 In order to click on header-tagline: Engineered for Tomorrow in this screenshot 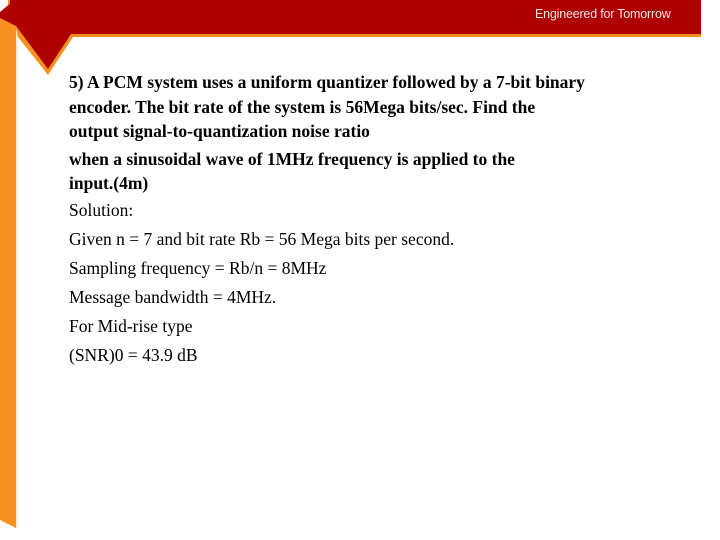, I will do `click(603, 14)`.